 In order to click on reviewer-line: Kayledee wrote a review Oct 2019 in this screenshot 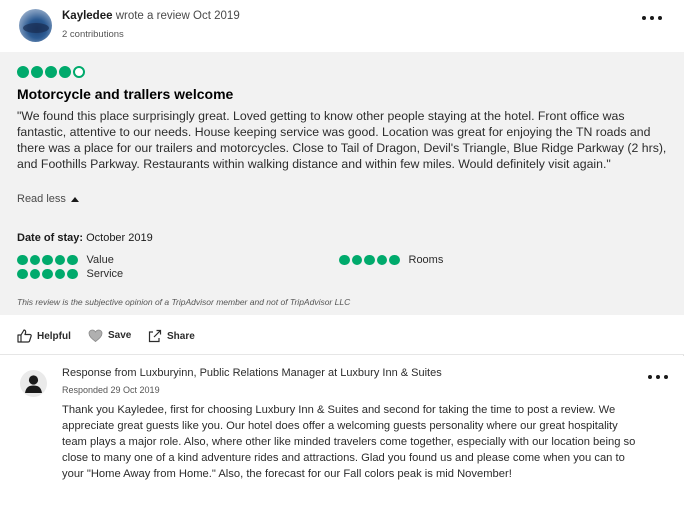, I will do `click(151, 16)`.